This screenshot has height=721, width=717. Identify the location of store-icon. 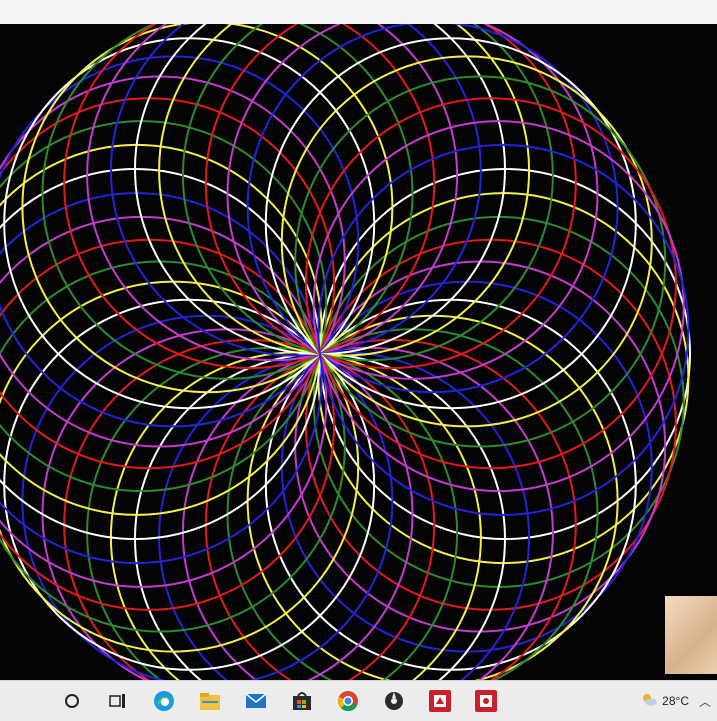
(302, 701).